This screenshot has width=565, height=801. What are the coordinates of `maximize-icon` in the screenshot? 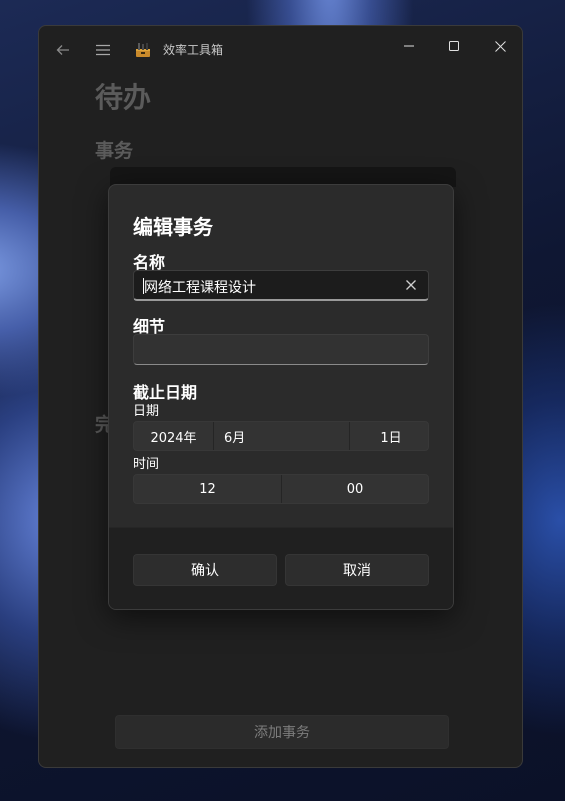 It's located at (454, 46).